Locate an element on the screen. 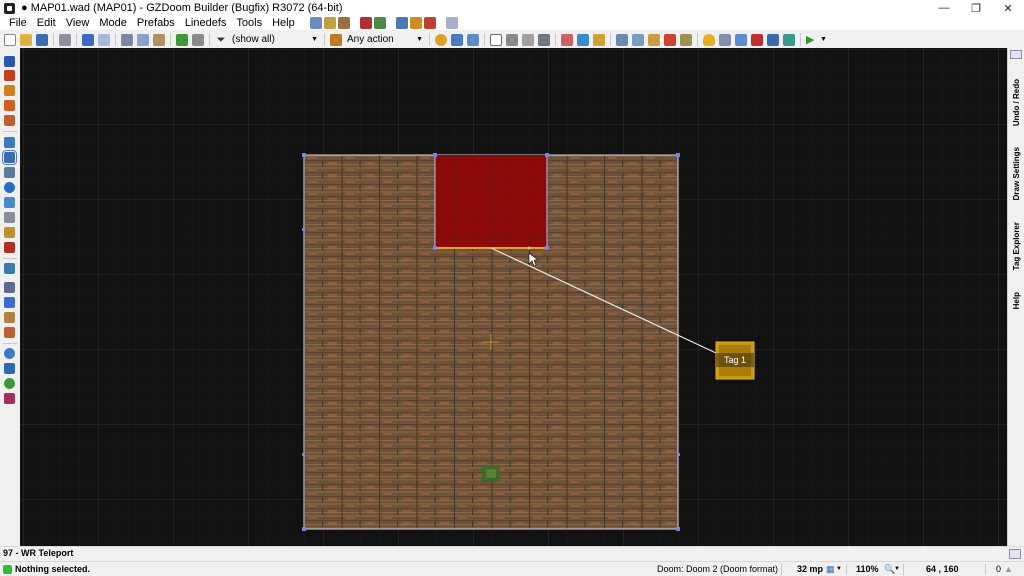 This screenshot has height=576, width=1024. menu-edit: Edit is located at coordinates (46, 23).